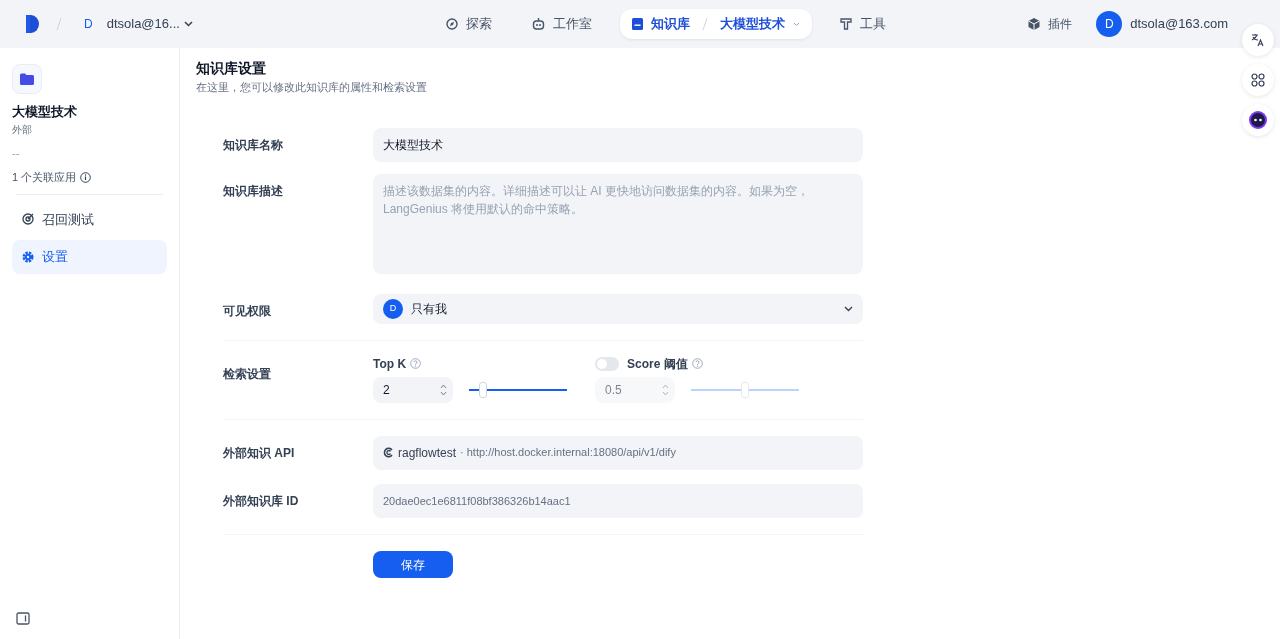 This screenshot has width=1280, height=639. I want to click on plugins-button: 插件, so click(1050, 24).